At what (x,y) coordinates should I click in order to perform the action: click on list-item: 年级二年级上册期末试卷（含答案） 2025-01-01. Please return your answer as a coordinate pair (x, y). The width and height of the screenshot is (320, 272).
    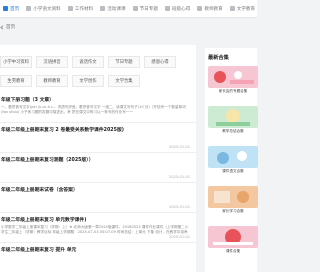
    Looking at the image, I should click on (98, 198).